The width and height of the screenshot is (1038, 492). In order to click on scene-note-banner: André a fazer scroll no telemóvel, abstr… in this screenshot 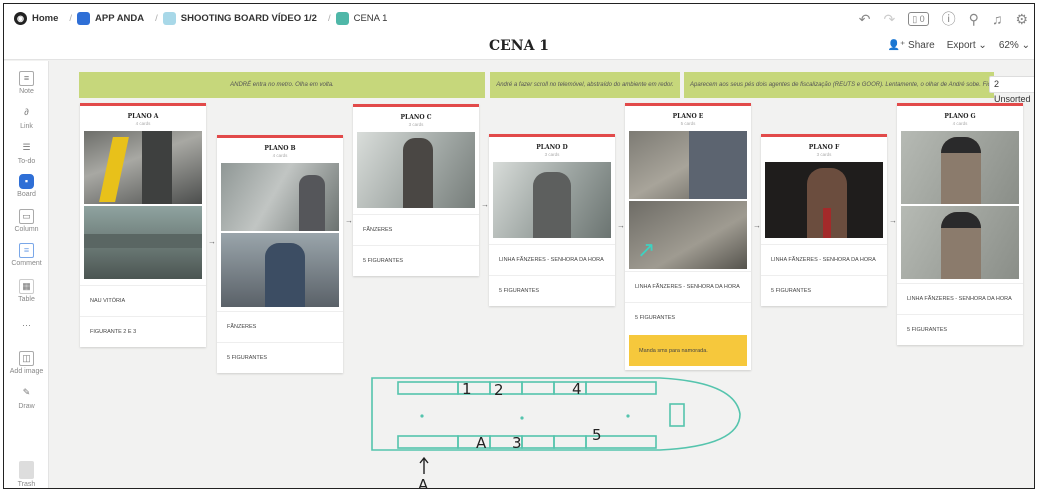, I will do `click(585, 85)`.